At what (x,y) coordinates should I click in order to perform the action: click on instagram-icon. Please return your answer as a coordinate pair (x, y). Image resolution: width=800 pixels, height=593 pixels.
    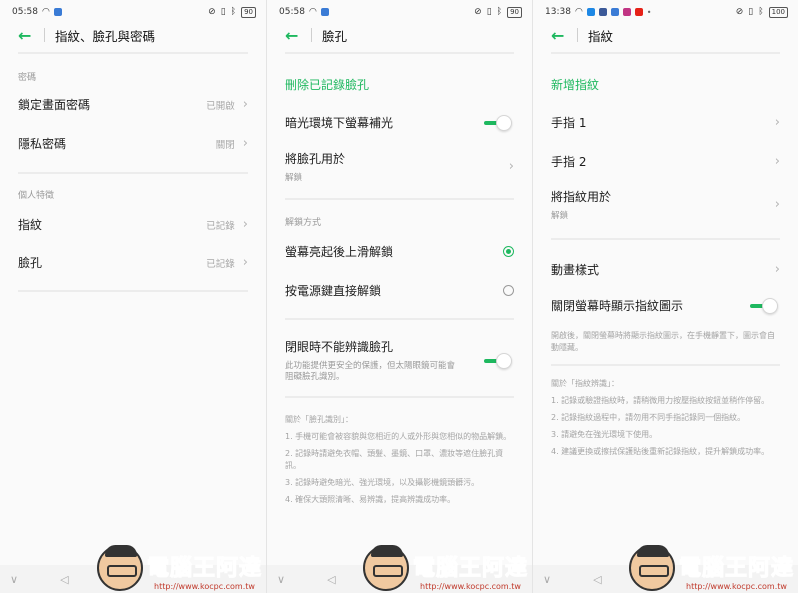
    Looking at the image, I should click on (626, 12).